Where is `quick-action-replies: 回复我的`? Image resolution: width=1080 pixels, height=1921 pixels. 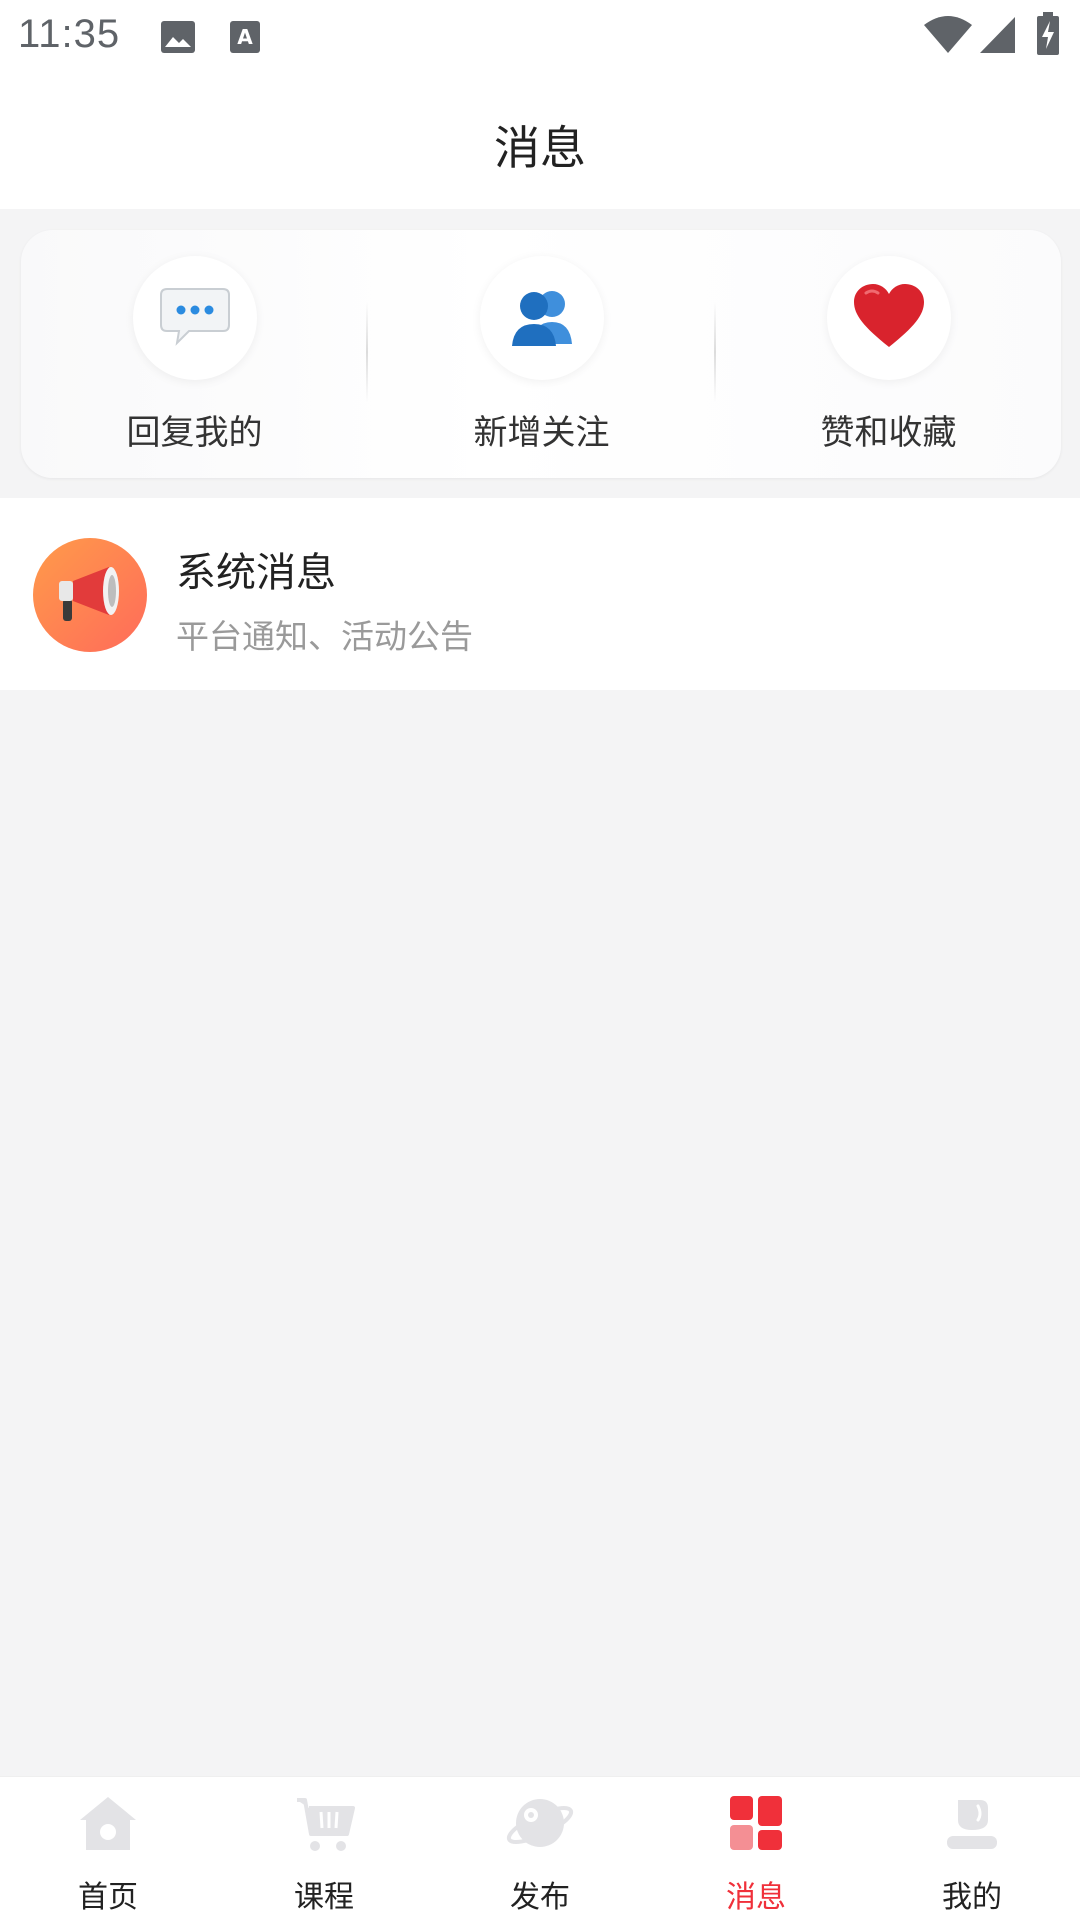 quick-action-replies: 回复我的 is located at coordinates (194, 354).